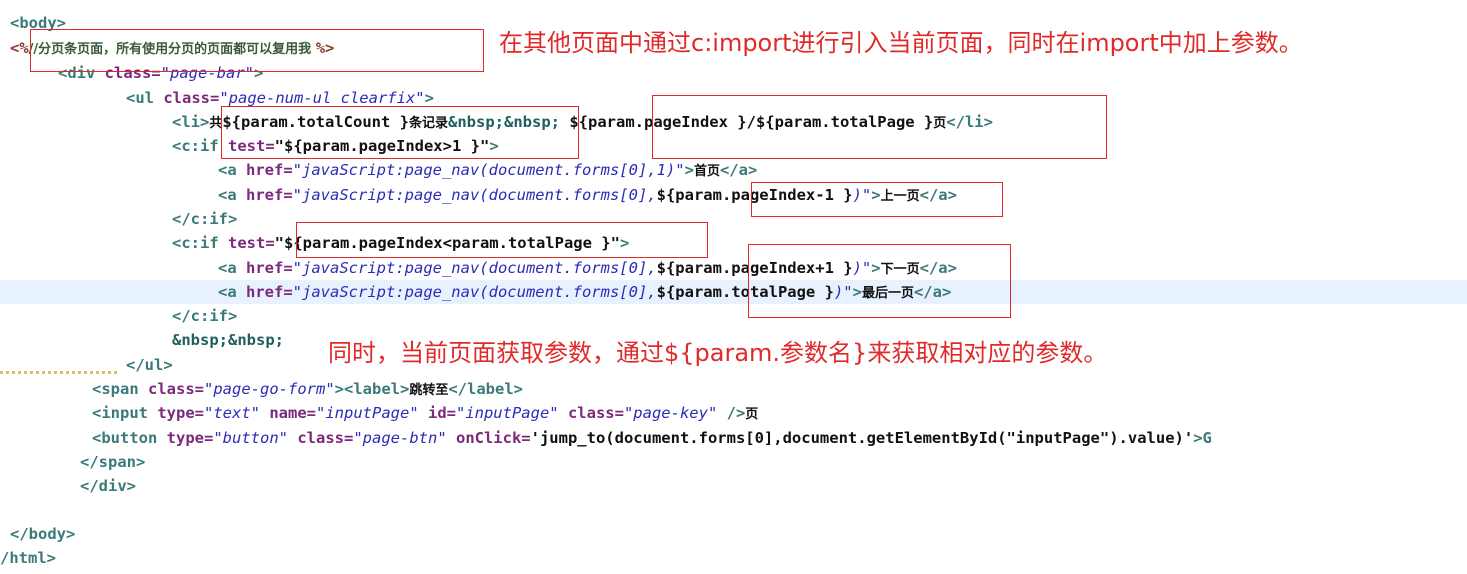  What do you see at coordinates (372, 389) in the screenshot?
I see `label-tag: ><label>` at bounding box center [372, 389].